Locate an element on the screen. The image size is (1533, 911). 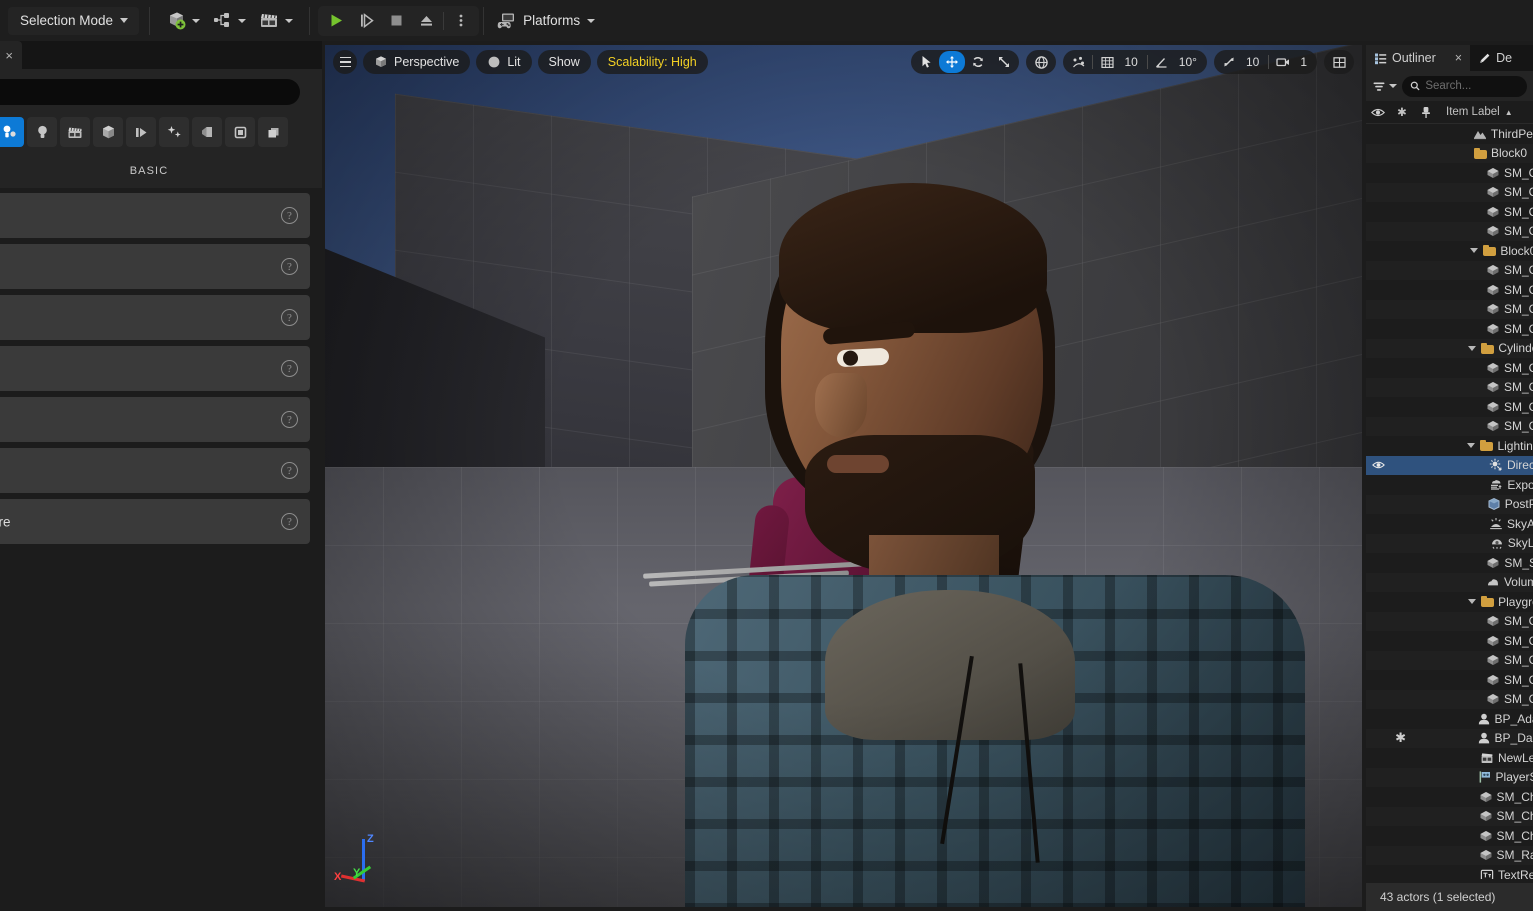
outliner-row: ✱ BP_Dax is located at coordinates (1449, 738).